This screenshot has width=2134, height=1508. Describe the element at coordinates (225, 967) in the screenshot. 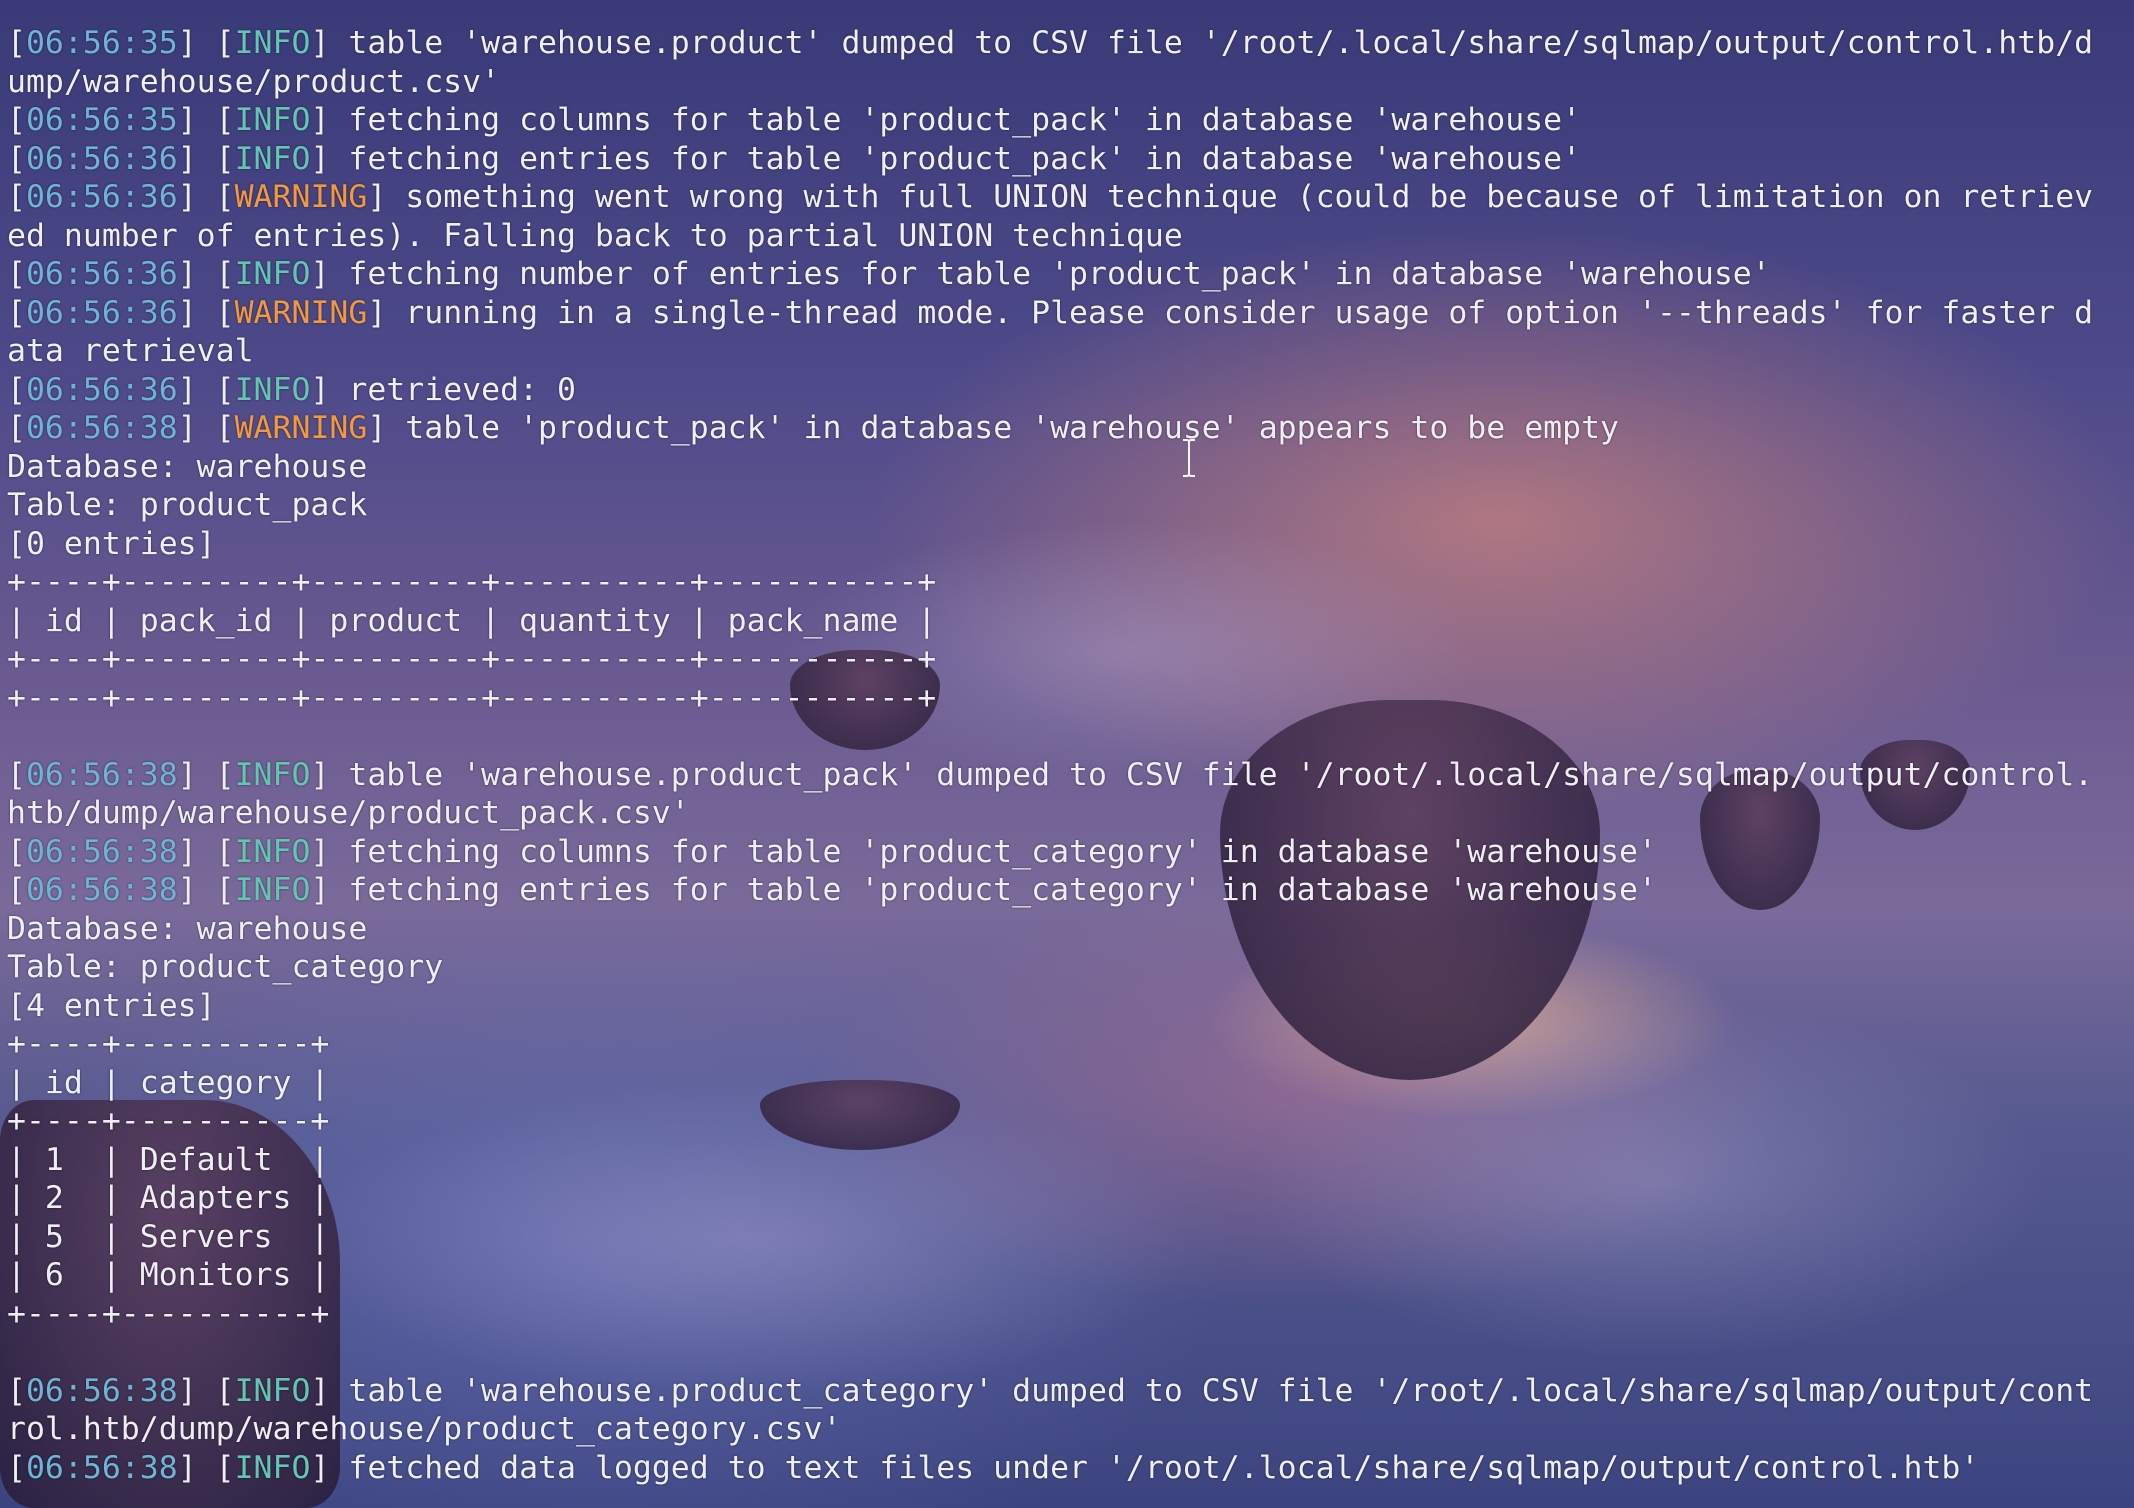

I see `line-text: Table: product_category` at that location.